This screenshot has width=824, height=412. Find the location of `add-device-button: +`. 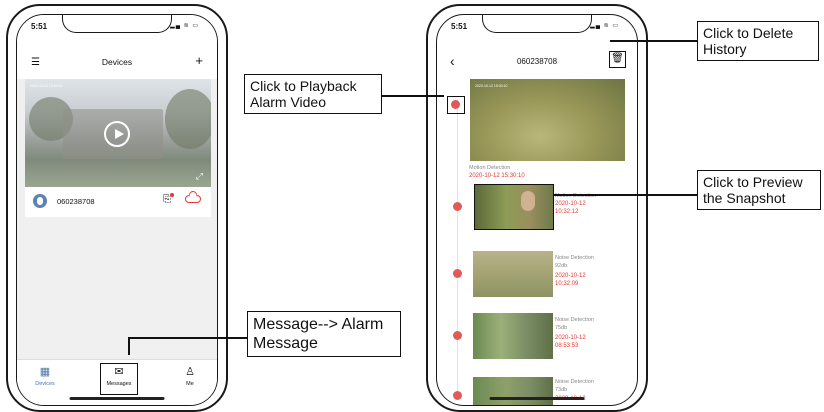

add-device-button: + is located at coordinates (199, 60).